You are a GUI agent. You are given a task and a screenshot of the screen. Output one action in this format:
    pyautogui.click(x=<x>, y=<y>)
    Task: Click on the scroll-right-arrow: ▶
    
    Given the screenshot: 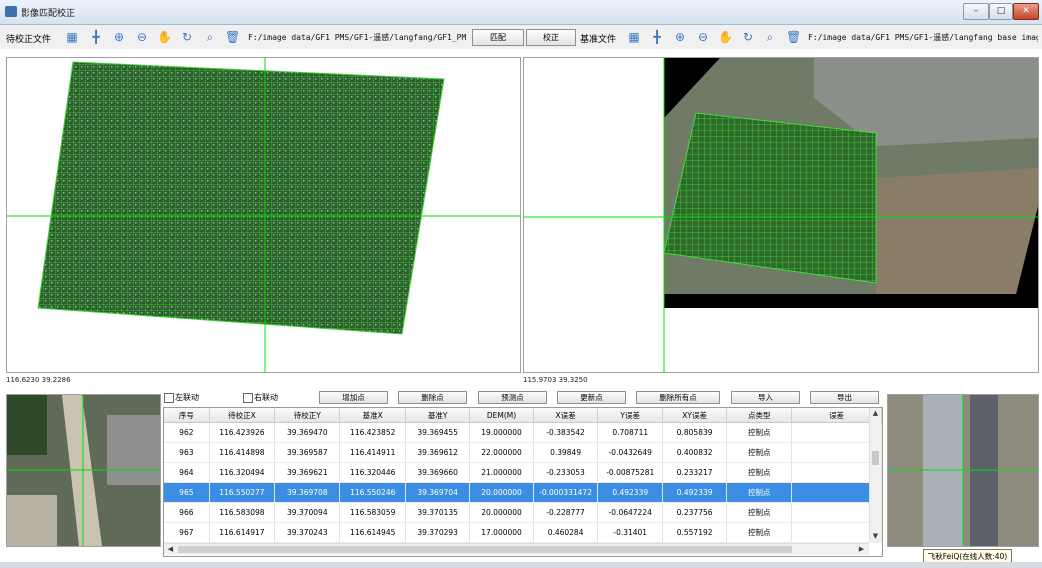 What is the action you would take?
    pyautogui.click(x=861, y=549)
    